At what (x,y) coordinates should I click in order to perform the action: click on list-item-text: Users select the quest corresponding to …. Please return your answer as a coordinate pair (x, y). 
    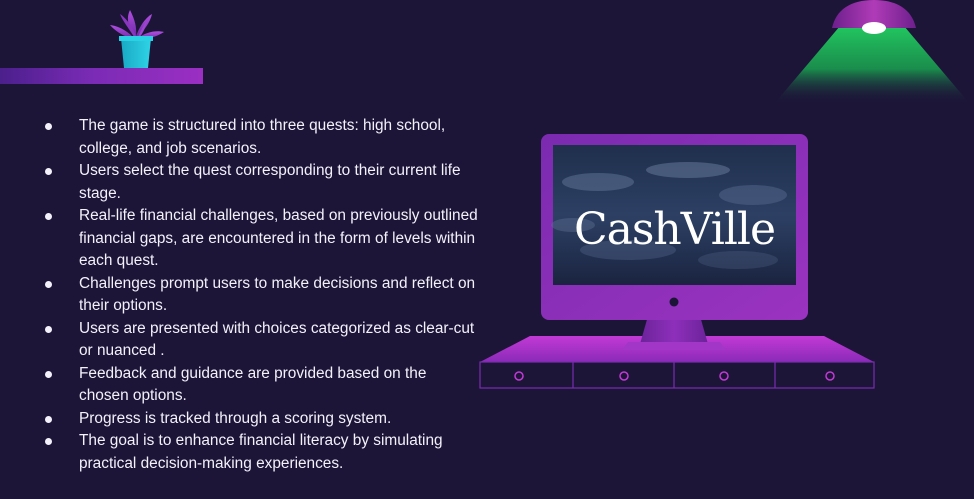
    Looking at the image, I should click on (270, 182).